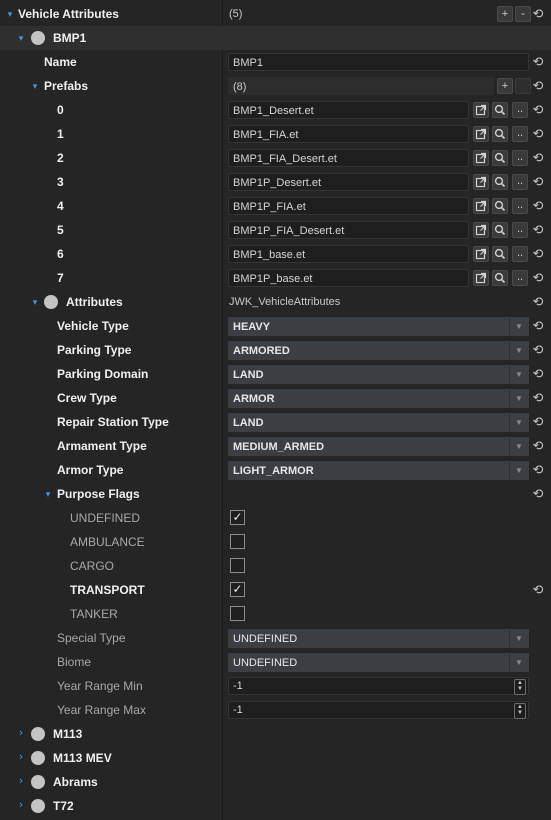 Image resolution: width=551 pixels, height=820 pixels. What do you see at coordinates (348, 254) in the screenshot?
I see `prefab-path-field: BMP1_base.et` at bounding box center [348, 254].